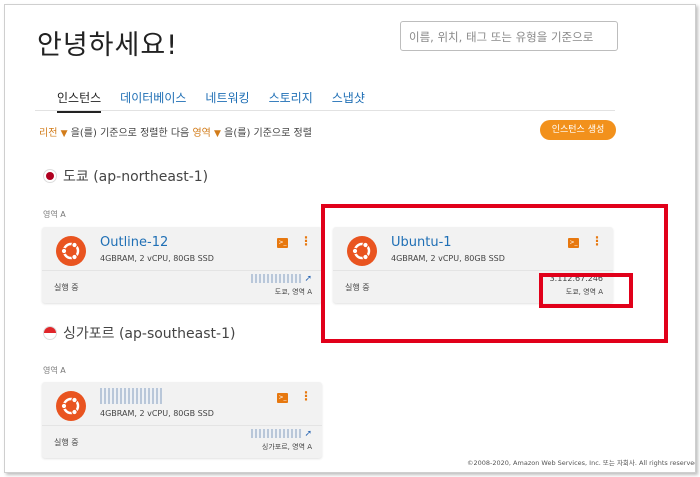 This screenshot has height=477, width=700. I want to click on instance-location: 도쿄, 영역 A, so click(293, 292).